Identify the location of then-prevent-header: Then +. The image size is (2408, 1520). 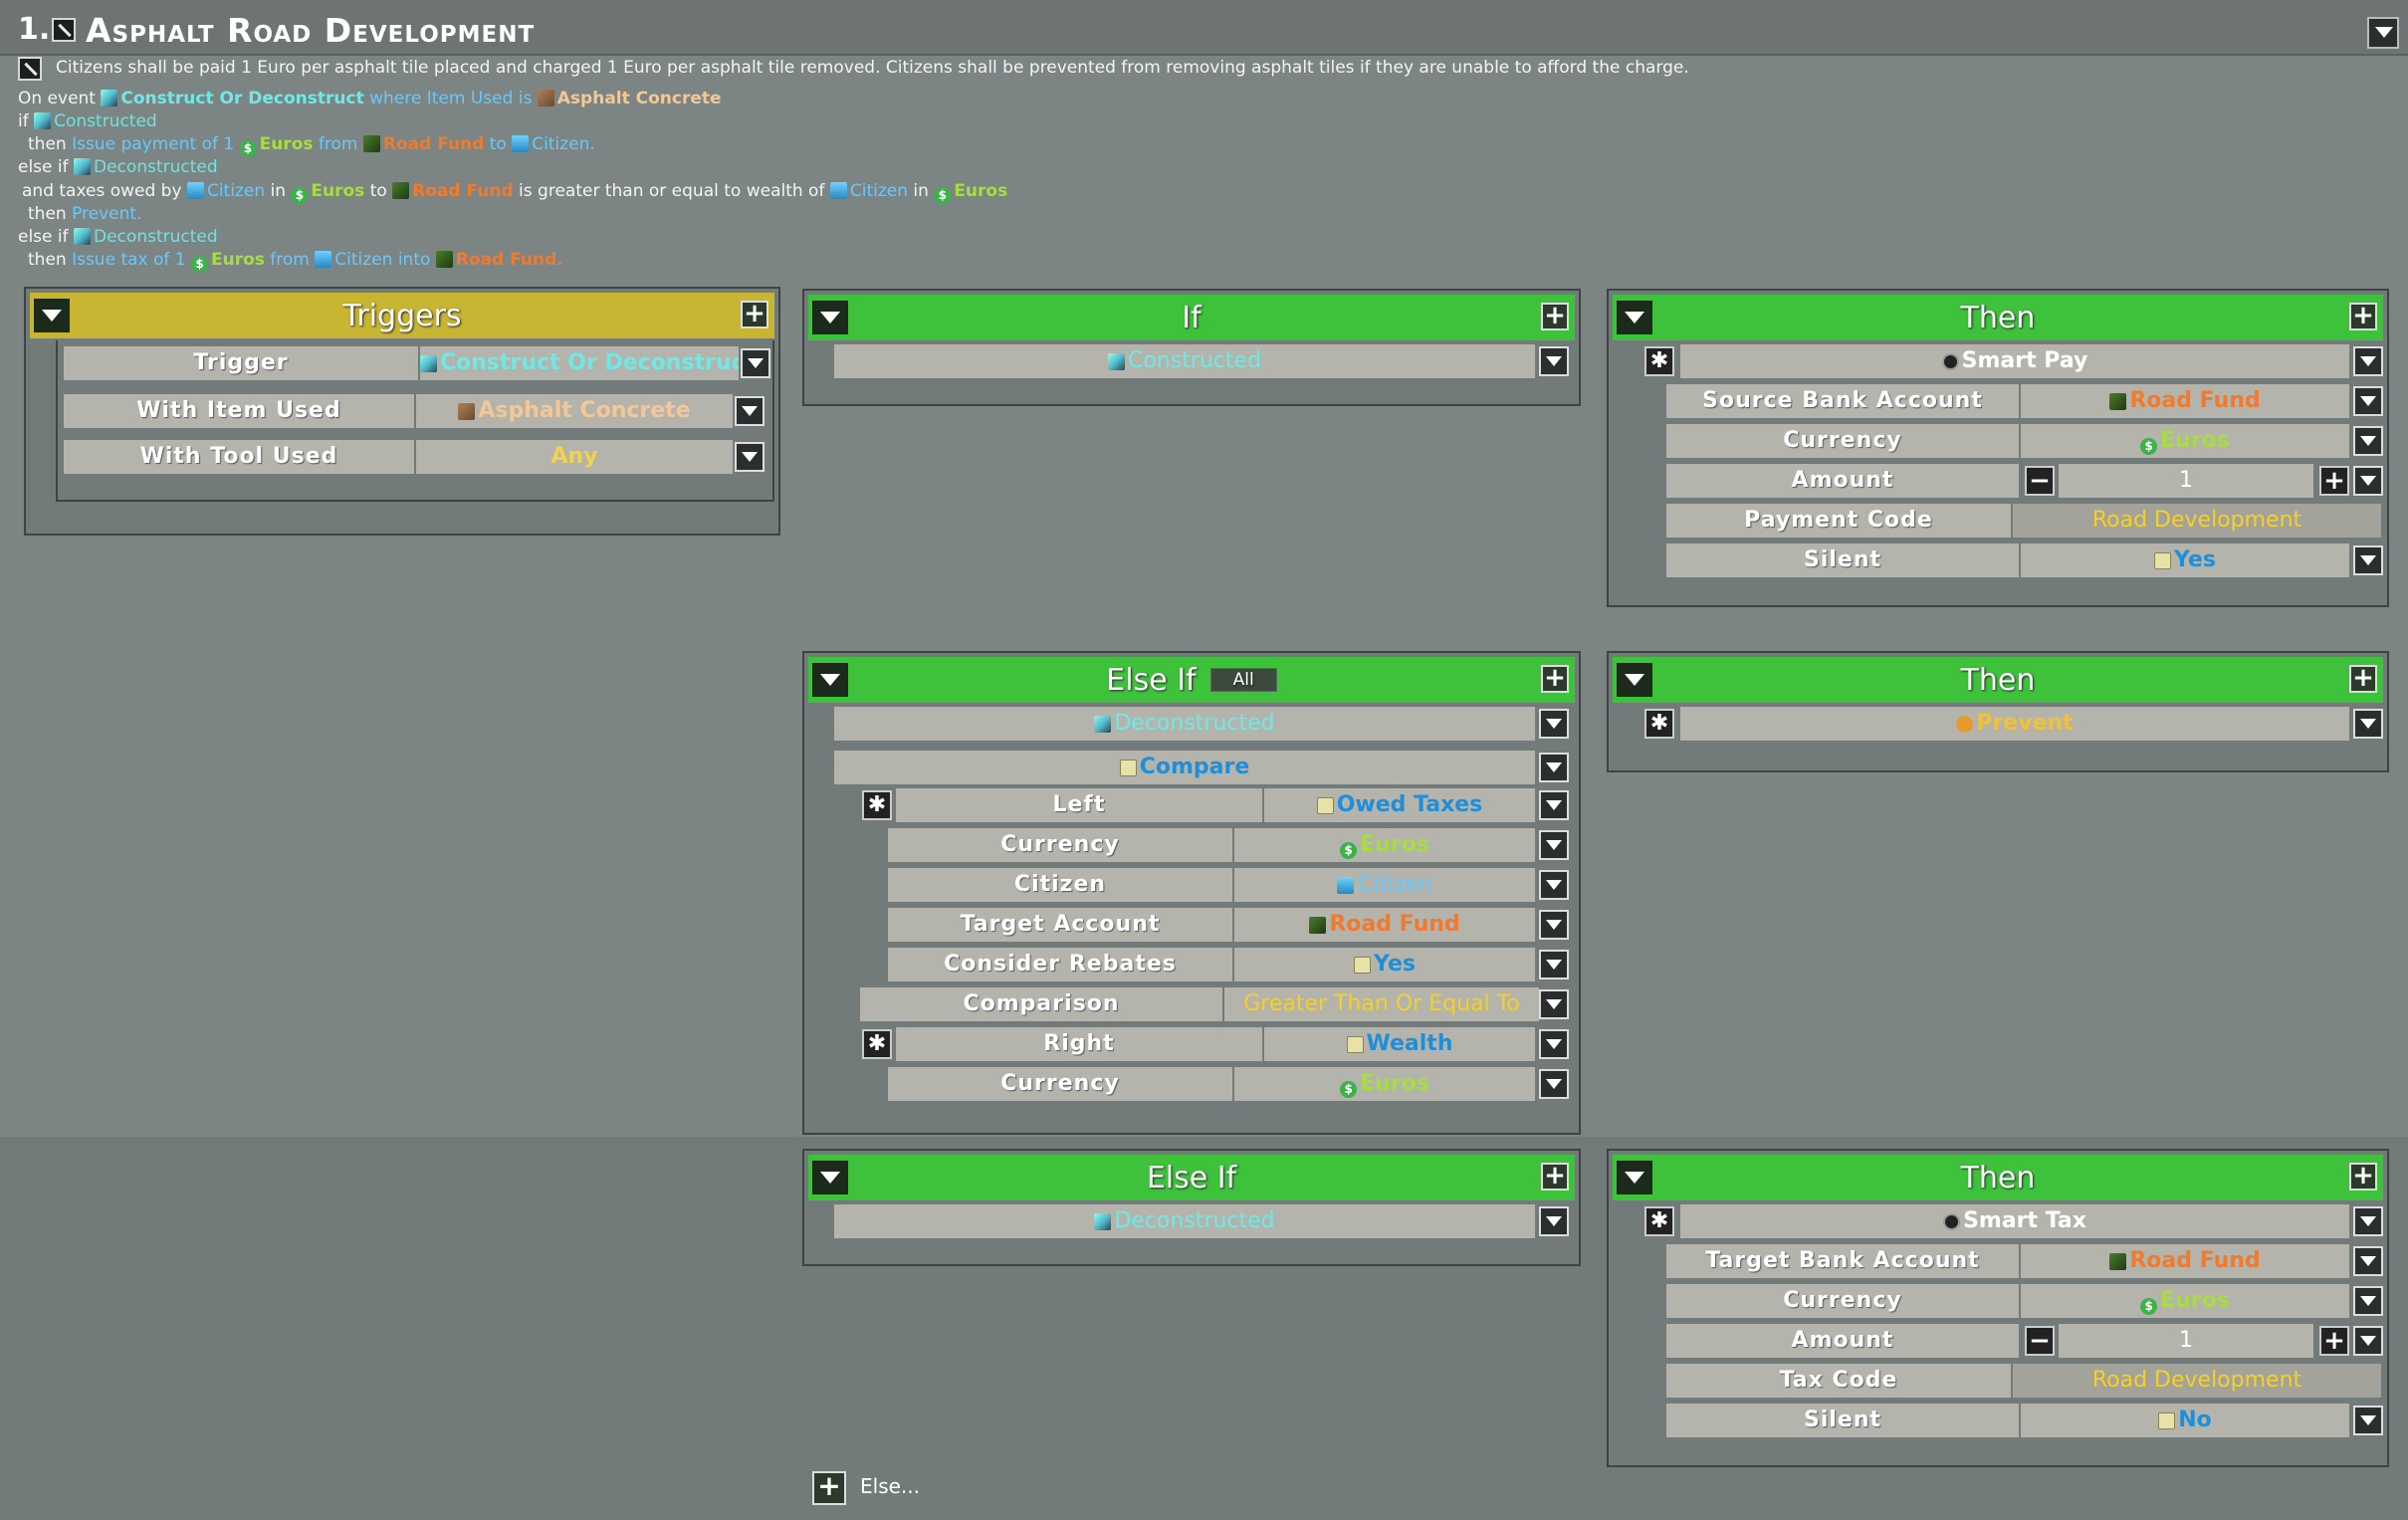
(1998, 680).